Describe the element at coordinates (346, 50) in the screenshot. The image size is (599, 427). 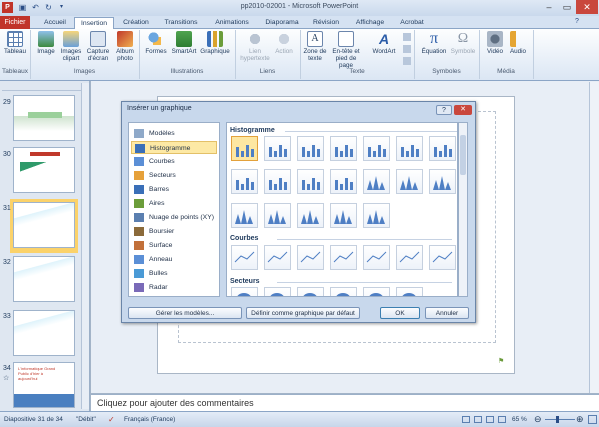
I see `header-footer-button: En-tête et pied de page` at that location.